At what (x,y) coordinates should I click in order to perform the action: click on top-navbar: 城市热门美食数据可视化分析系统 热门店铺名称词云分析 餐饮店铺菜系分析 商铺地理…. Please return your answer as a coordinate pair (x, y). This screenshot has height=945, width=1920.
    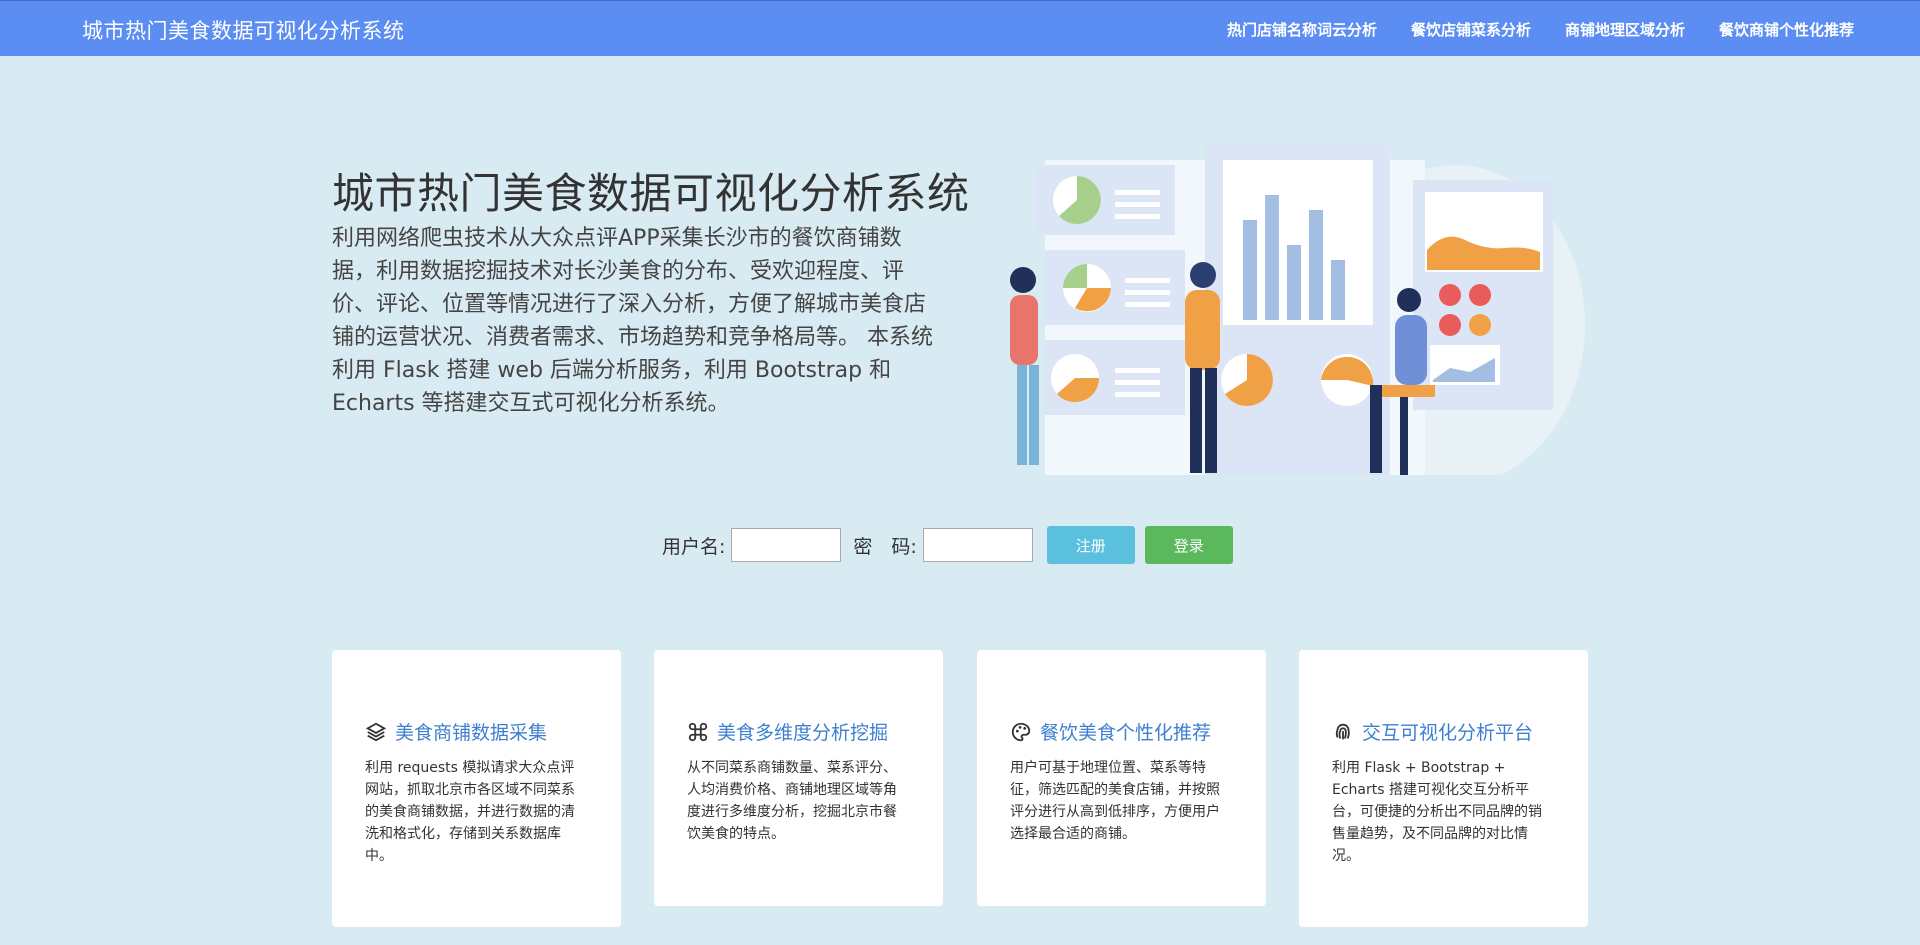
    Looking at the image, I should click on (960, 28).